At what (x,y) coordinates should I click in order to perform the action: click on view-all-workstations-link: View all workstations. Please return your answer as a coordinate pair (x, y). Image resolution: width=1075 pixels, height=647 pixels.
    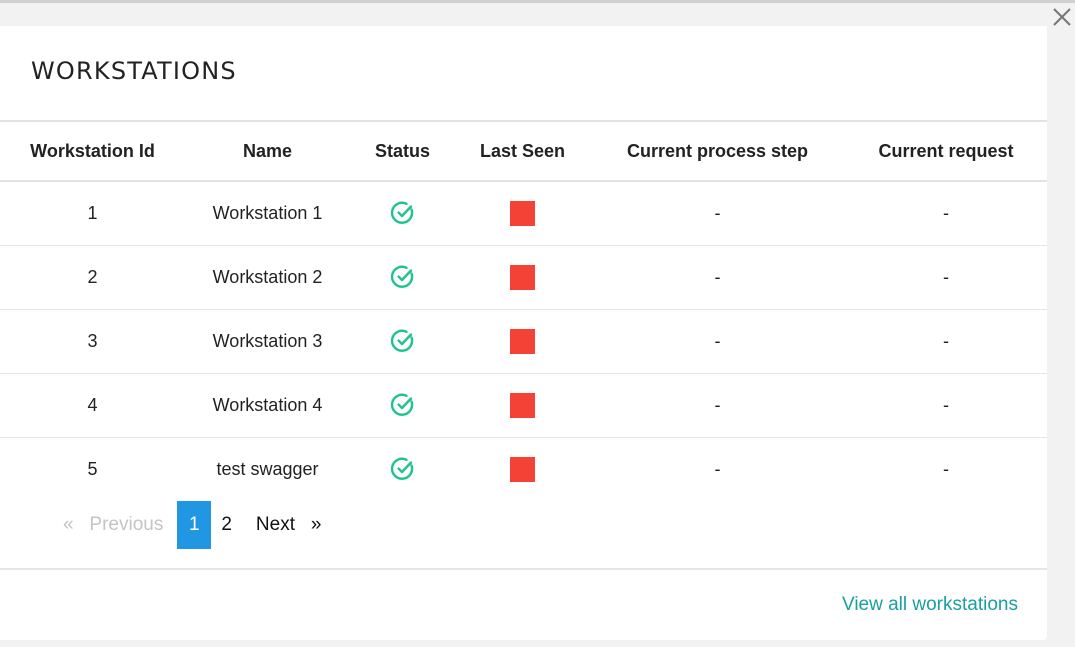
    Looking at the image, I should click on (930, 605).